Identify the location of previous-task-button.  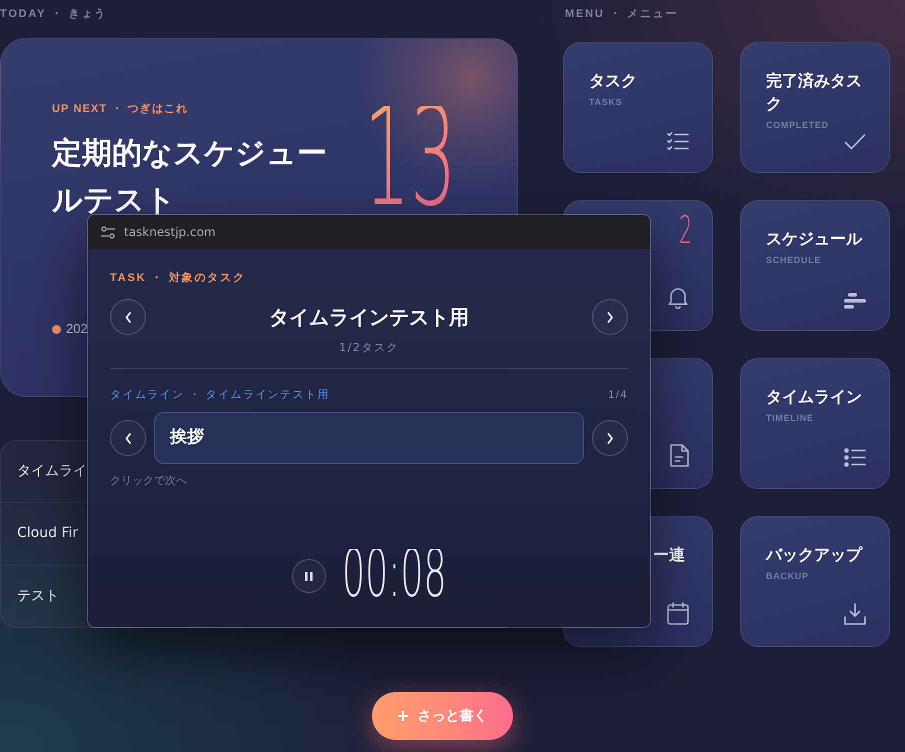
(128, 317).